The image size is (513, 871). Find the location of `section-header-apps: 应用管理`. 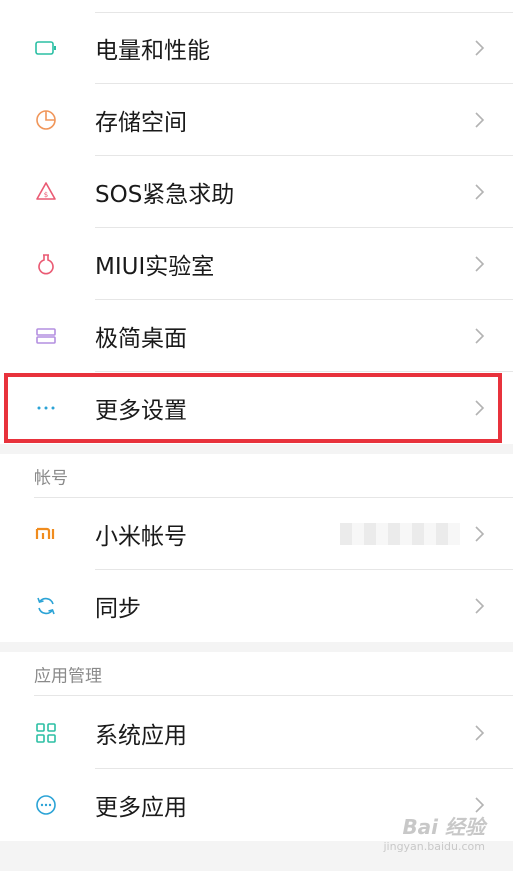

section-header-apps: 应用管理 is located at coordinates (256, 674).